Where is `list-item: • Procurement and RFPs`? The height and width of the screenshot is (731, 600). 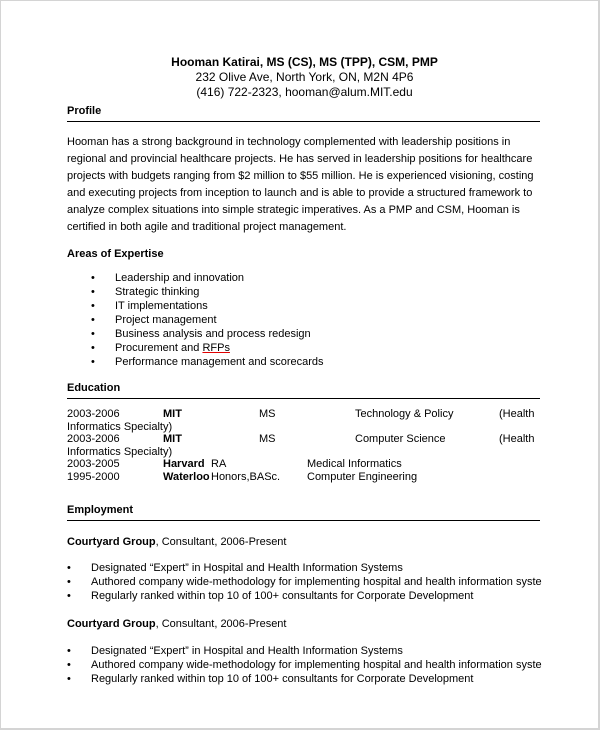
list-item: • Procurement and RFPs is located at coordinates (160, 348).